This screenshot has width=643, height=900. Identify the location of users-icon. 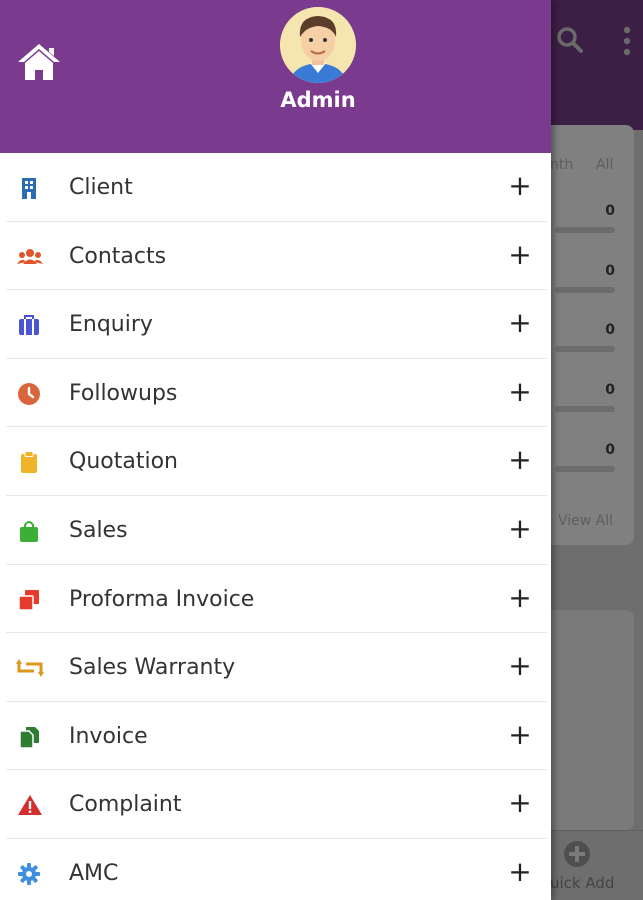
(30, 256).